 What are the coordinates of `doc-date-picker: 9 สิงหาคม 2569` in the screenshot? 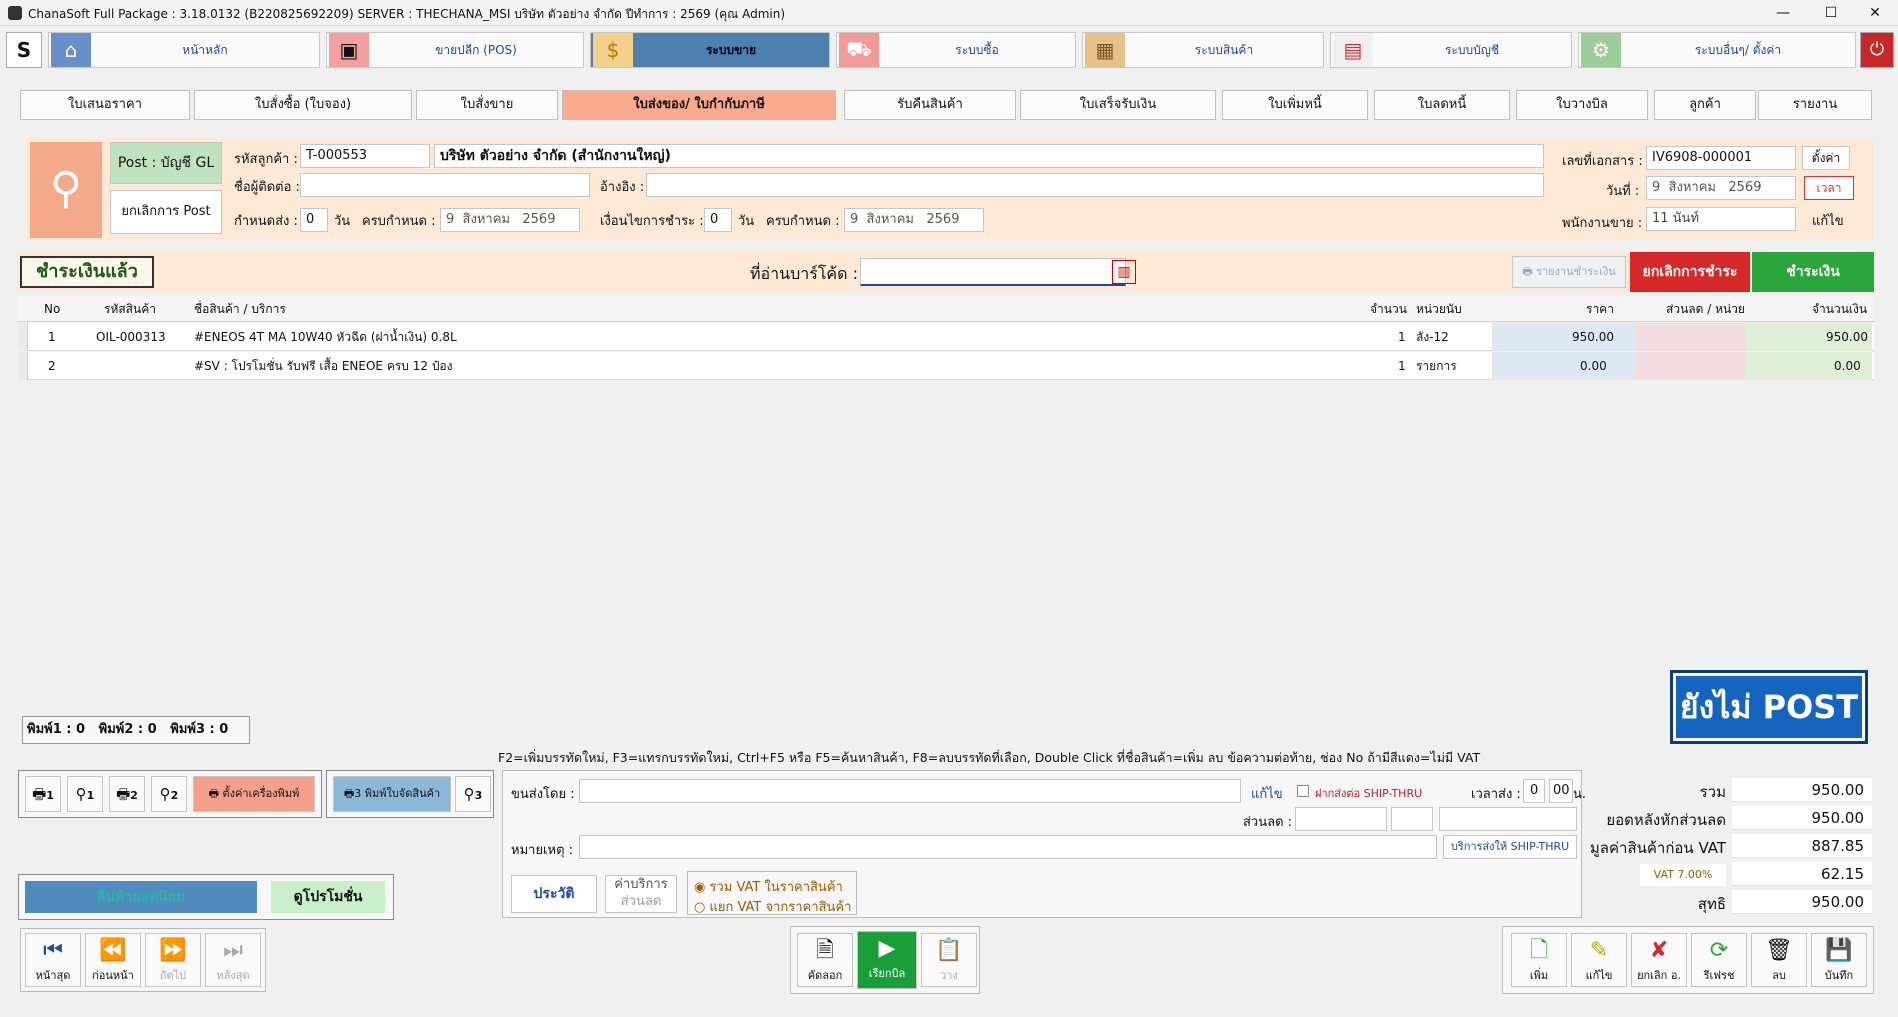 It's located at (1721, 188).